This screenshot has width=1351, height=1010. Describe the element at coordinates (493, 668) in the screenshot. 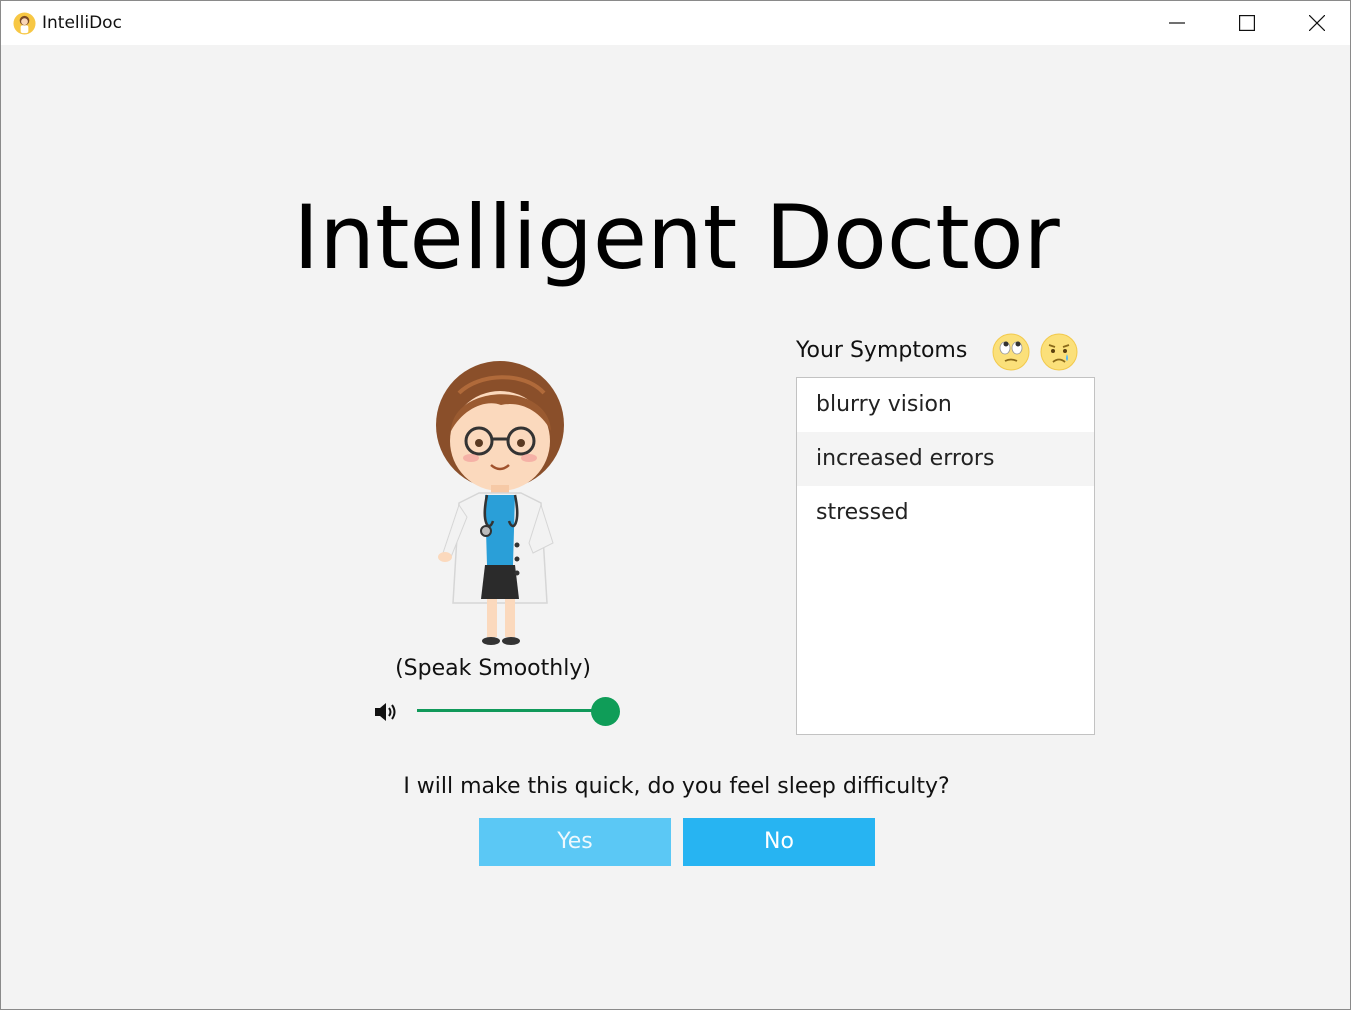

I see `speak-mode-label: (Speak Smoothly)` at that location.